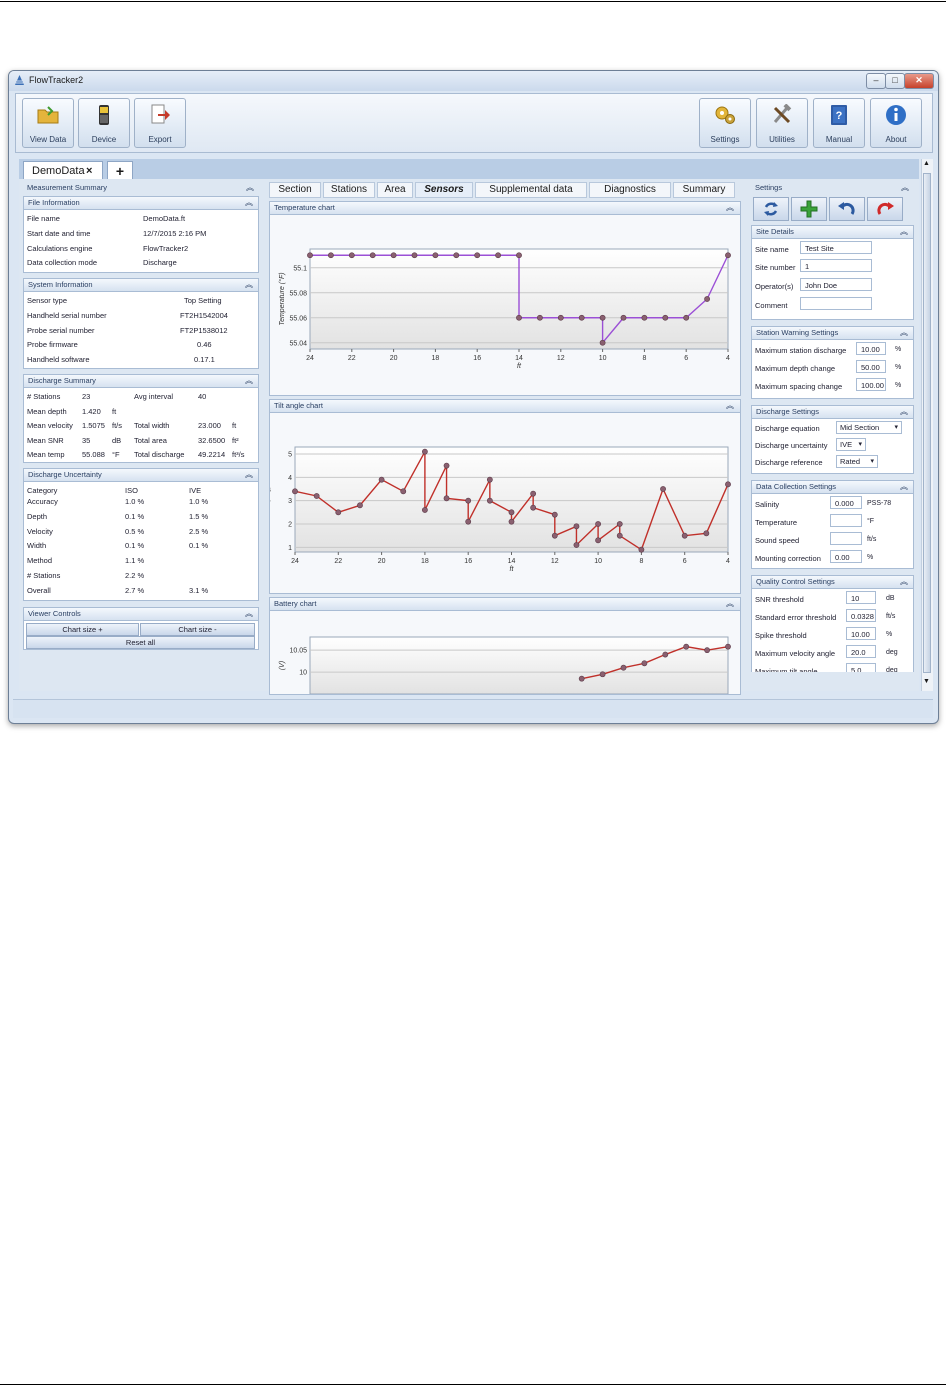 Image resolution: width=946 pixels, height=1386 pixels. I want to click on setting-field: 10, so click(861, 597).